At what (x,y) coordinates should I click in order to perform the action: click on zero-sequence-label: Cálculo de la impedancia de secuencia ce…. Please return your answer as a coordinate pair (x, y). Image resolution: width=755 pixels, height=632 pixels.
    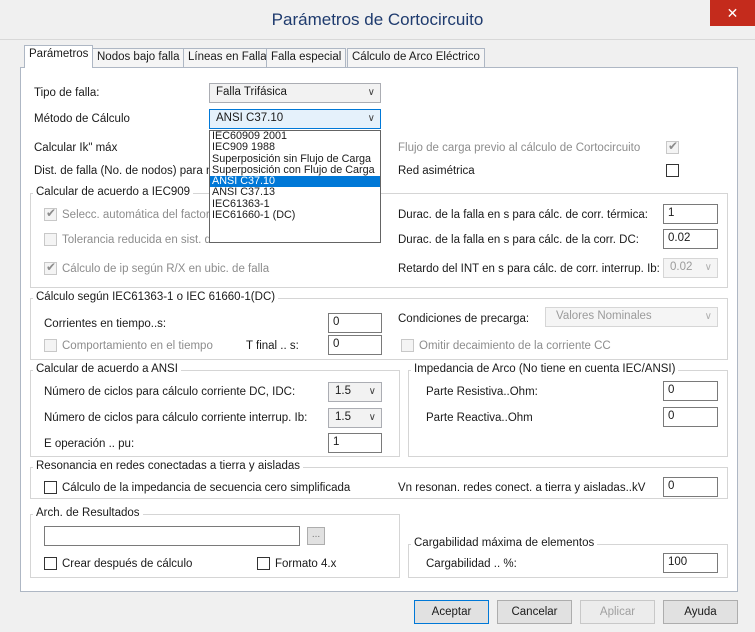
    Looking at the image, I should click on (206, 488).